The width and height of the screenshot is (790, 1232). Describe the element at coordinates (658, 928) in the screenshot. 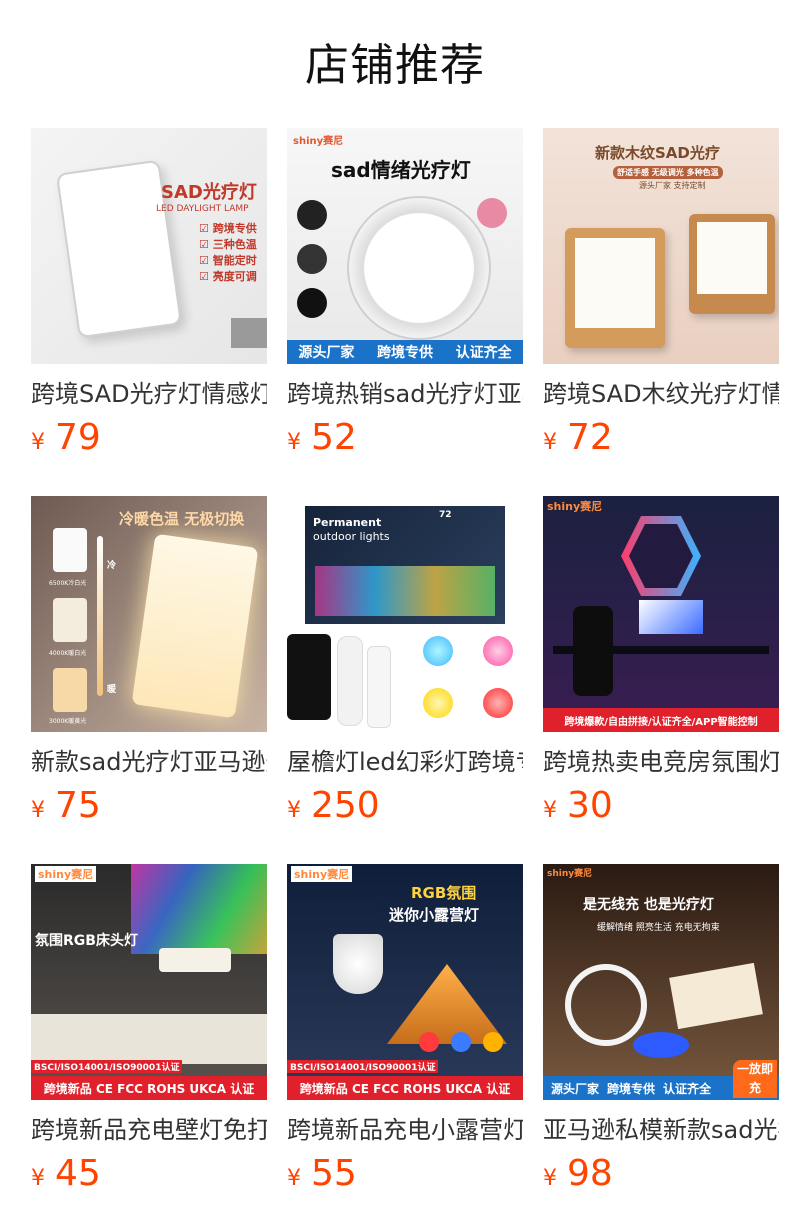

I see `image-subheading: 缓解情绪 照亮生活 充电无拘束` at that location.